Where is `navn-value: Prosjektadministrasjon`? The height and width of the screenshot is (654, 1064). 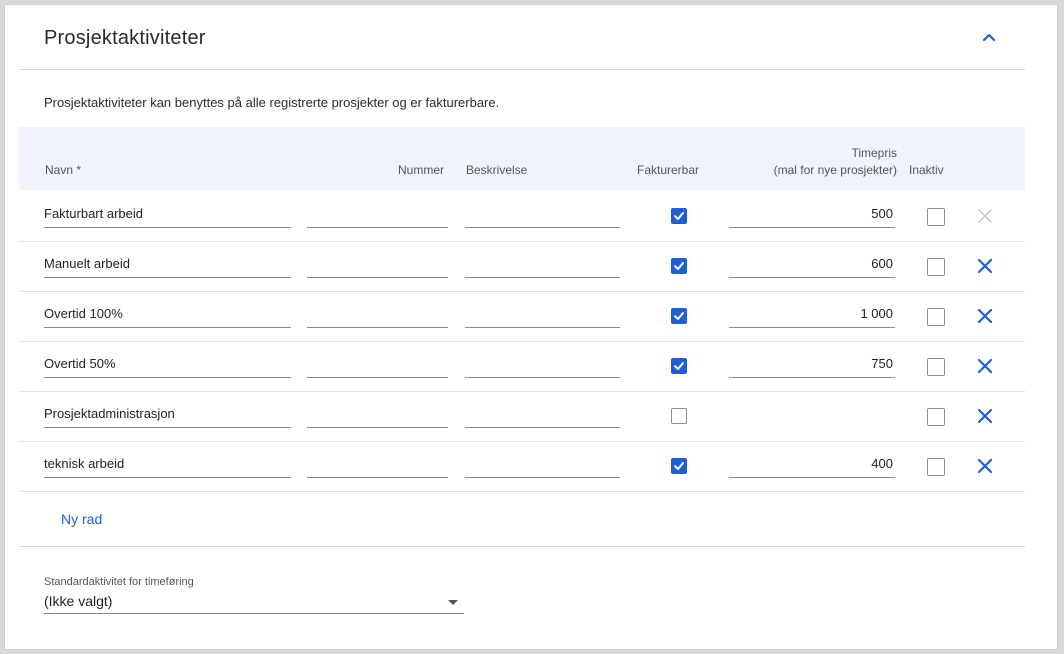
navn-value: Prosjektadministrasjon is located at coordinates (109, 413).